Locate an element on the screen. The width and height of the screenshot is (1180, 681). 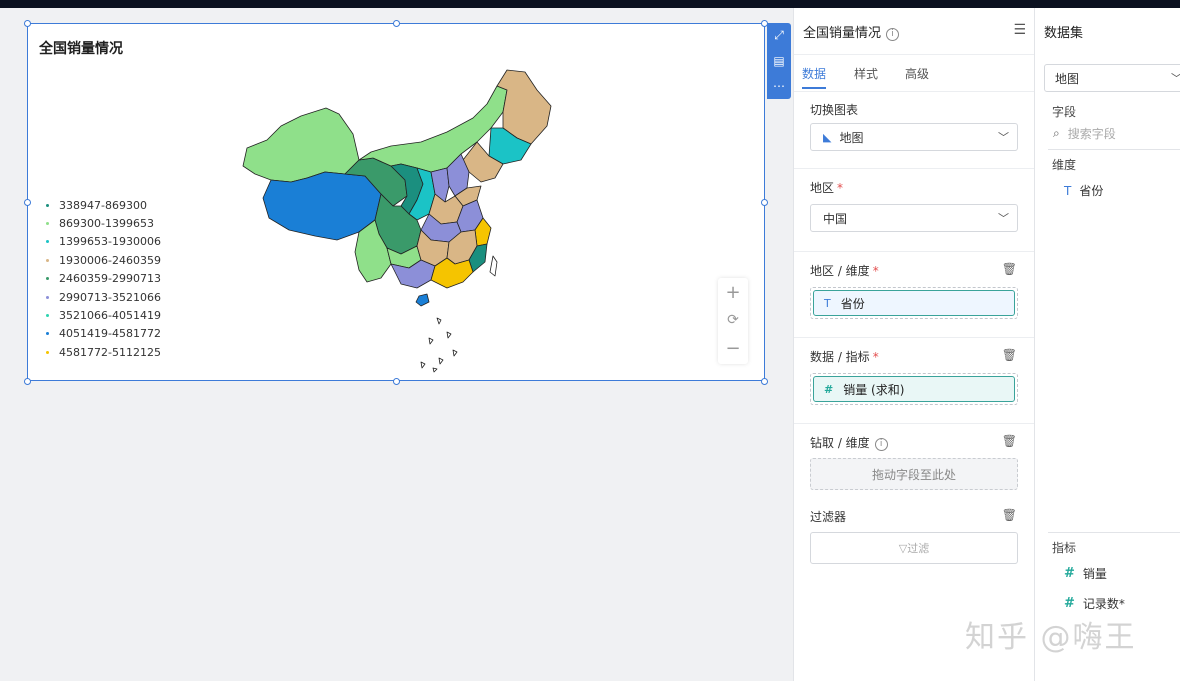
watermark: 知乎 @嗨王 is located at coordinates (1051, 637).